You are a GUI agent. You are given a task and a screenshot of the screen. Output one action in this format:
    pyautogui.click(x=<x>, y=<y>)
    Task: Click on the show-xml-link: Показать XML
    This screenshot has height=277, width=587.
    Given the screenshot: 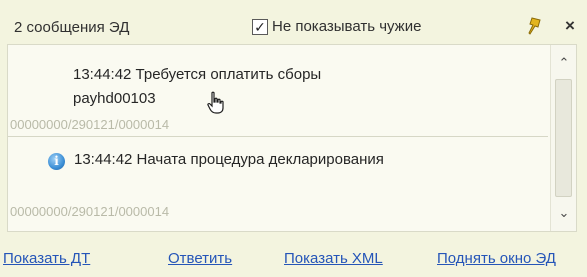 What is the action you would take?
    pyautogui.click(x=333, y=258)
    